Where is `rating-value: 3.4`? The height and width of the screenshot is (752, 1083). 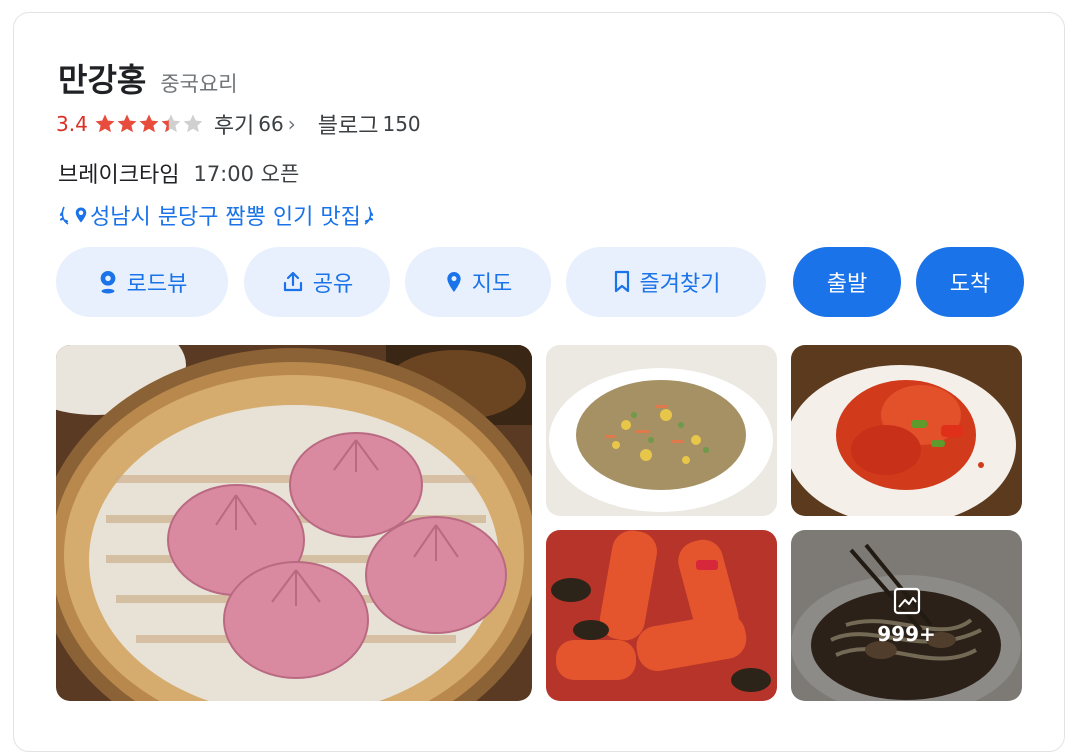
rating-value: 3.4 is located at coordinates (72, 124).